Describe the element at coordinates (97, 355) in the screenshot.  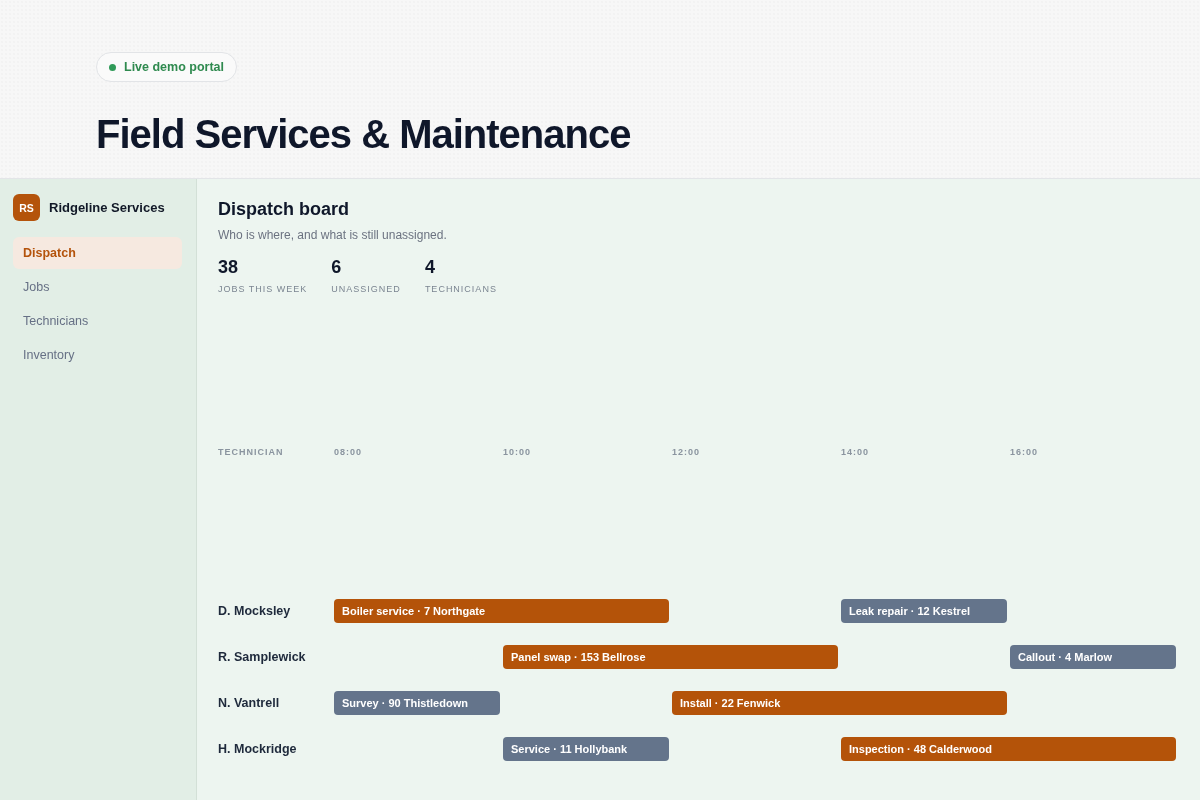
I see `nav-item: Inventory` at that location.